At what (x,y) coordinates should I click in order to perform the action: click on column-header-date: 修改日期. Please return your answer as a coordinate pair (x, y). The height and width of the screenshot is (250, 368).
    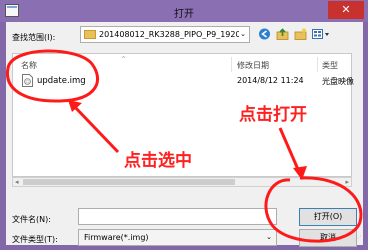
    Looking at the image, I should click on (253, 65).